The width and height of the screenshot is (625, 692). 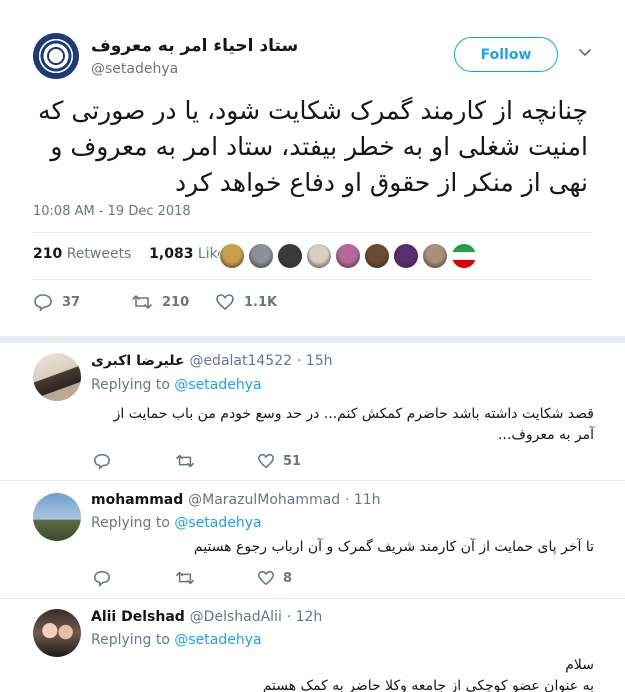 What do you see at coordinates (82, 302) in the screenshot?
I see `reply-action: 37` at bounding box center [82, 302].